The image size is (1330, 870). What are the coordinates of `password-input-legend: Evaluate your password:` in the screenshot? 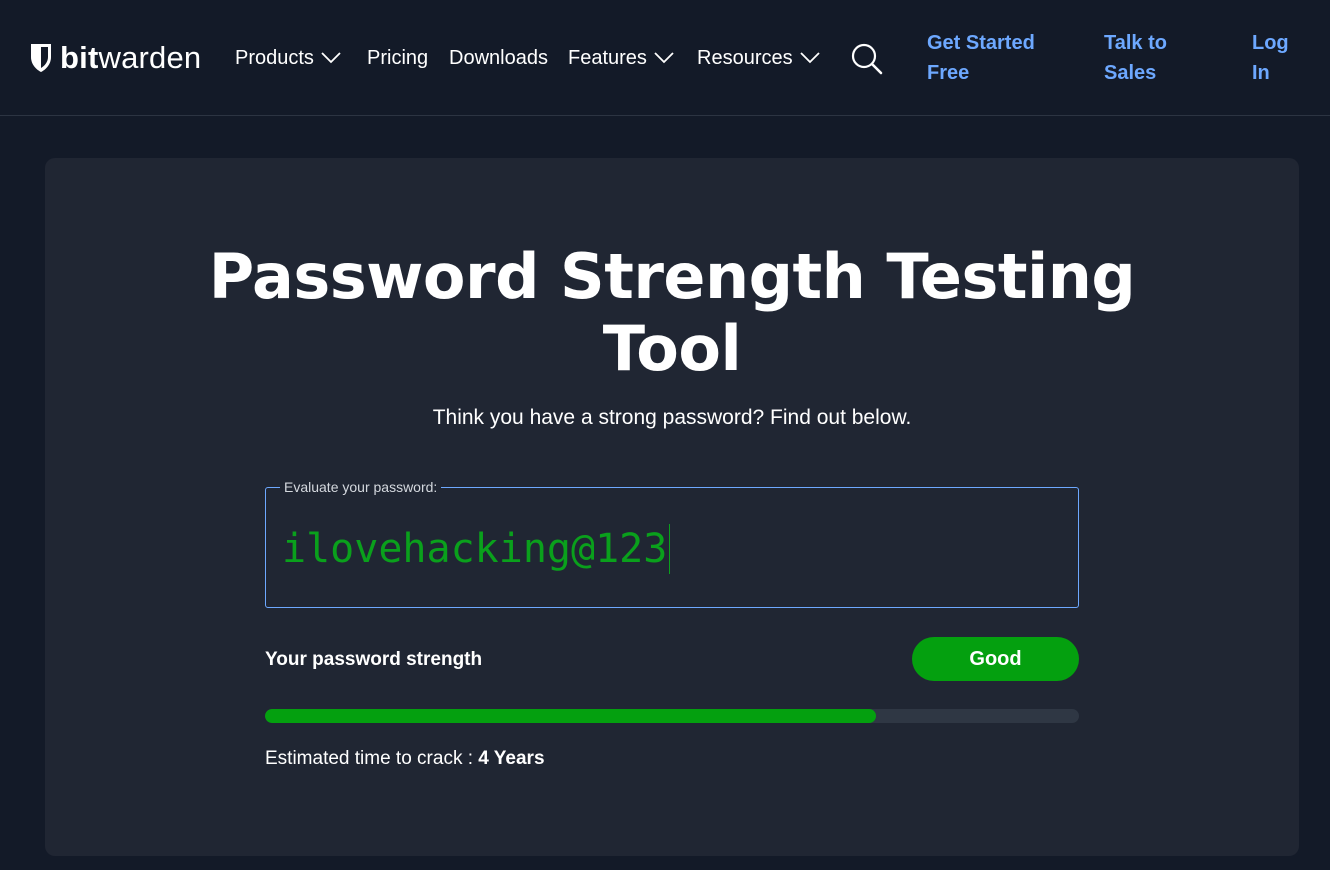 It's located at (361, 487).